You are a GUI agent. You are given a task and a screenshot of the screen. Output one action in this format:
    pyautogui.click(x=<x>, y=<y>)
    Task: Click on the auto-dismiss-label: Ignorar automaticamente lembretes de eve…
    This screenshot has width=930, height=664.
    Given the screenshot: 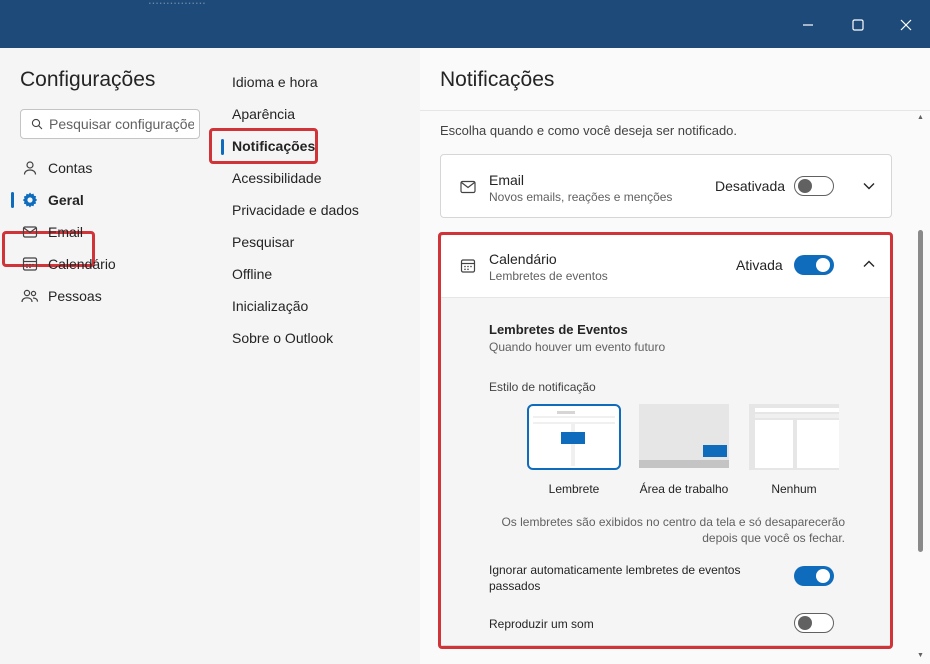 What is the action you would take?
    pyautogui.click(x=614, y=578)
    